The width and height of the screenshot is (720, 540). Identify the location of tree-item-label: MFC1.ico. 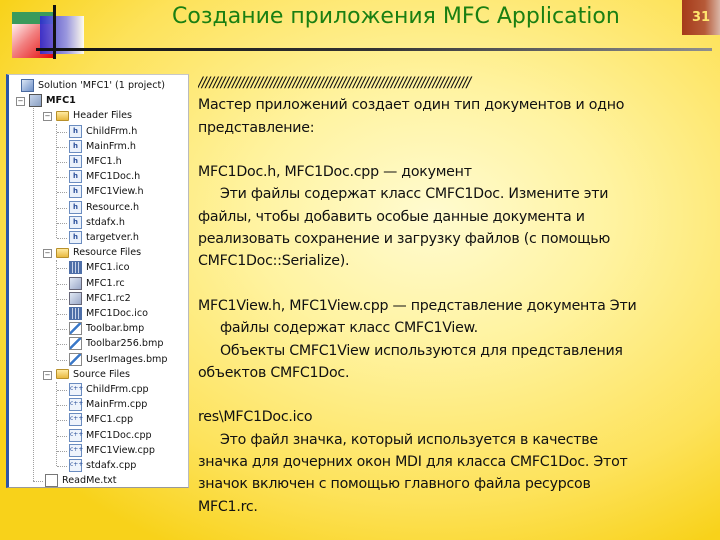
(108, 268).